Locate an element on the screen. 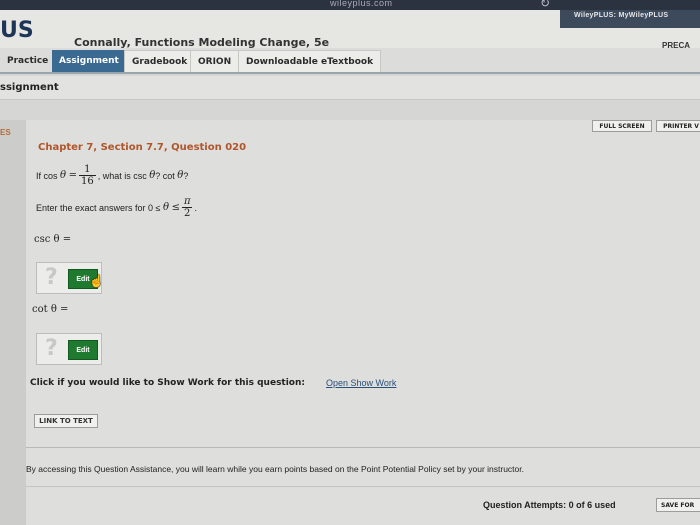 The image size is (700, 525). cot-edit-button: Edit is located at coordinates (83, 350).